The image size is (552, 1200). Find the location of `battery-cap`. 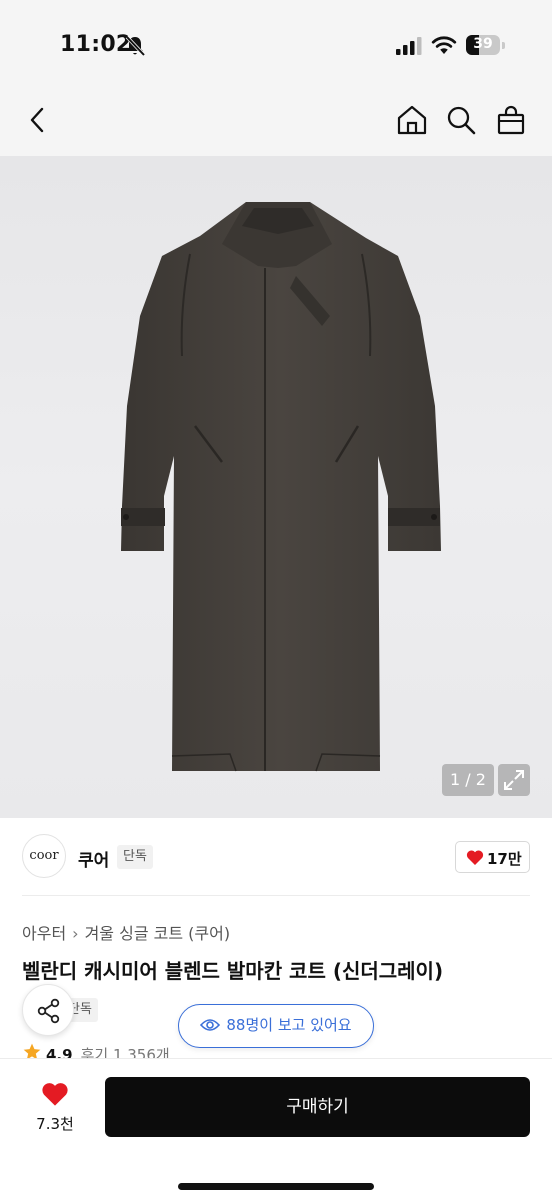

battery-cap is located at coordinates (503, 45).